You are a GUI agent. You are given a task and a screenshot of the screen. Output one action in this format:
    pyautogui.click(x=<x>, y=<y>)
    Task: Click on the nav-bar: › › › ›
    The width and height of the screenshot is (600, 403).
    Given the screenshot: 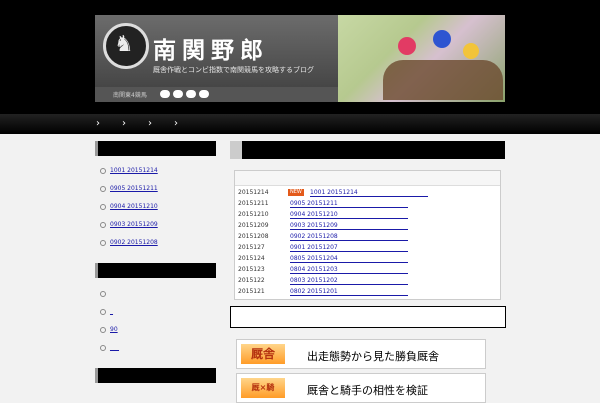 What is the action you would take?
    pyautogui.click(x=300, y=124)
    